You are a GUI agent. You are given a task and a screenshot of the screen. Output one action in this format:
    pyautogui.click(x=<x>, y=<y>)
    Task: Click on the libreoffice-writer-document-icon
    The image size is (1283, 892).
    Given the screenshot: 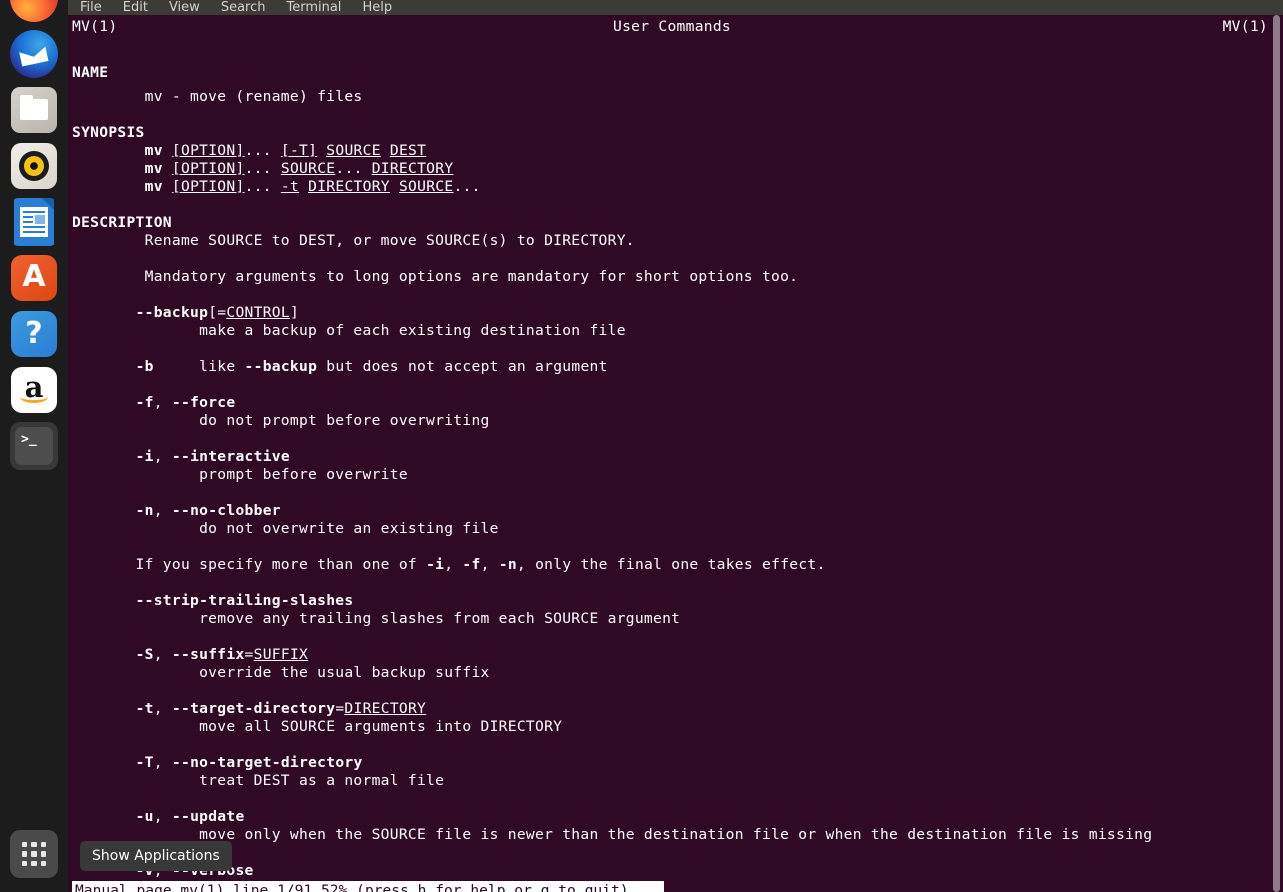 What is the action you would take?
    pyautogui.click(x=34, y=222)
    